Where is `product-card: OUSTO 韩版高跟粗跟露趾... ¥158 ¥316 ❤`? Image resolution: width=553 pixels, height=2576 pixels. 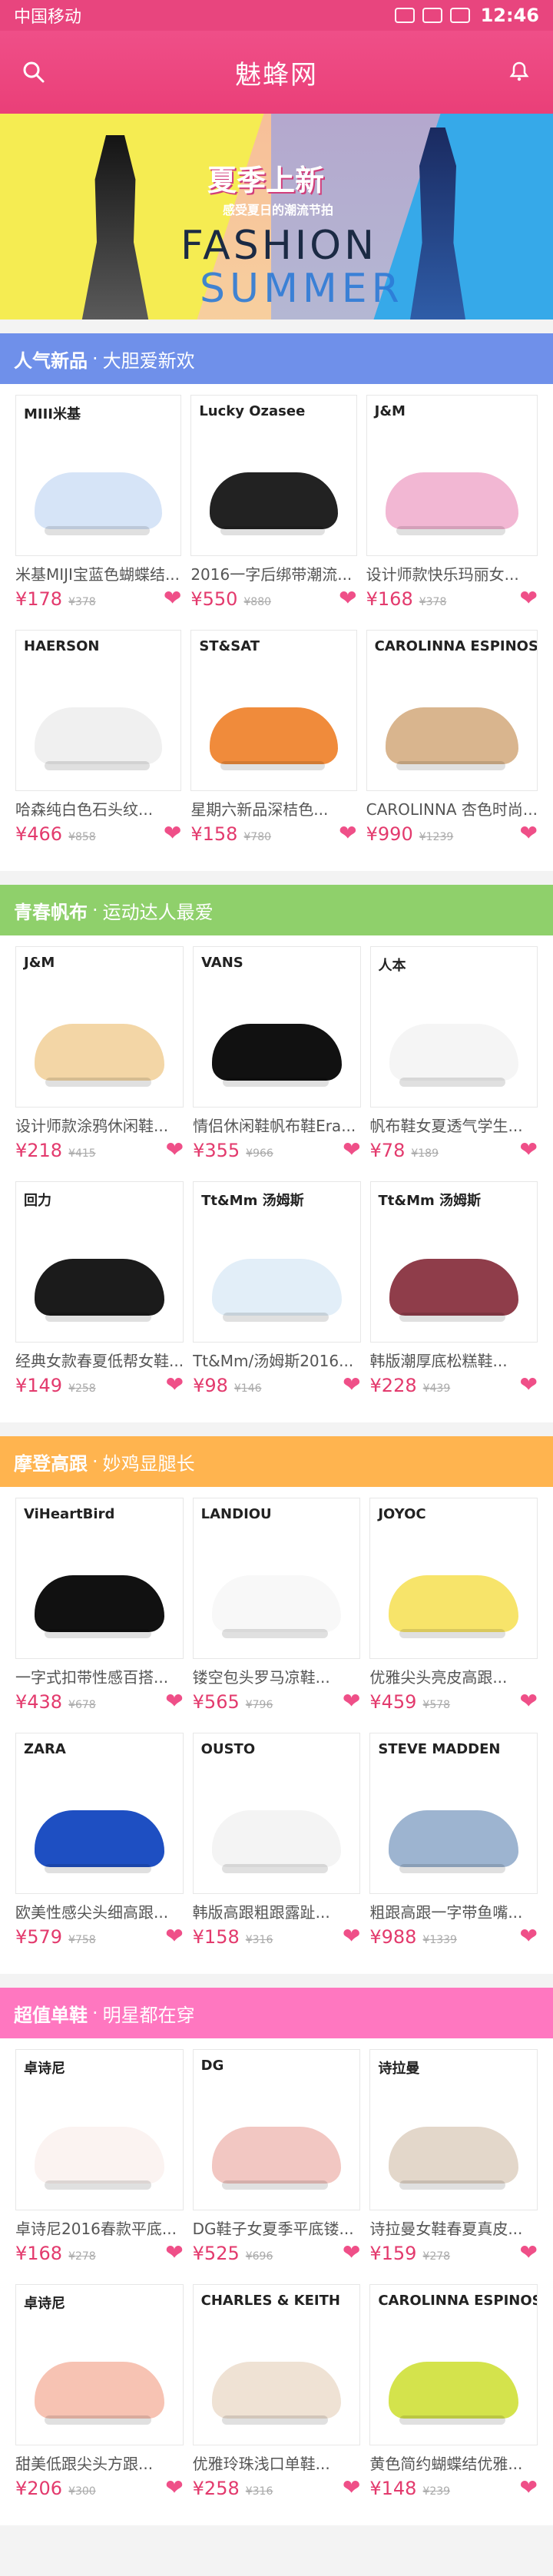 product-card: OUSTO 韩版高跟粗跟露趾... ¥158 ¥316 ❤ is located at coordinates (276, 1850).